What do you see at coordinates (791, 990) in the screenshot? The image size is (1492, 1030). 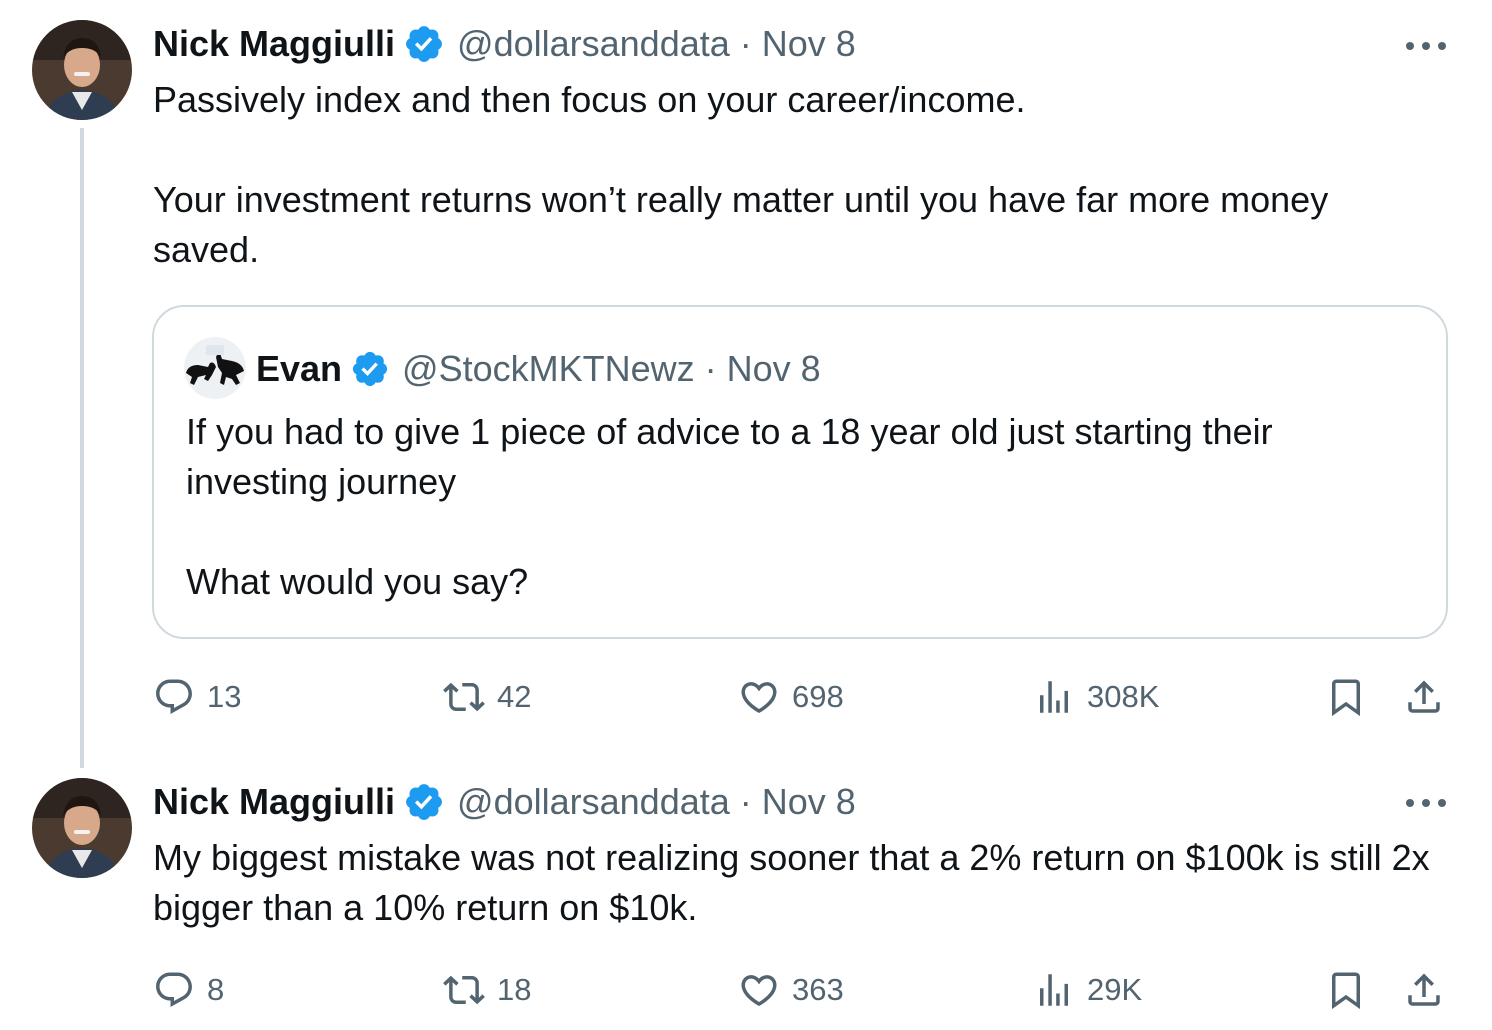 I see `like-button: 363` at bounding box center [791, 990].